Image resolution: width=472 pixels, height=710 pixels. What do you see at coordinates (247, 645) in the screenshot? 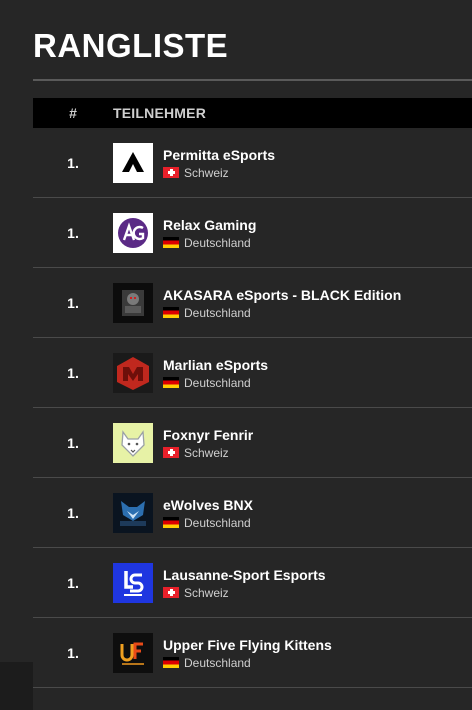
I see `participant-name: Upper Five Flying Kittens` at bounding box center [247, 645].